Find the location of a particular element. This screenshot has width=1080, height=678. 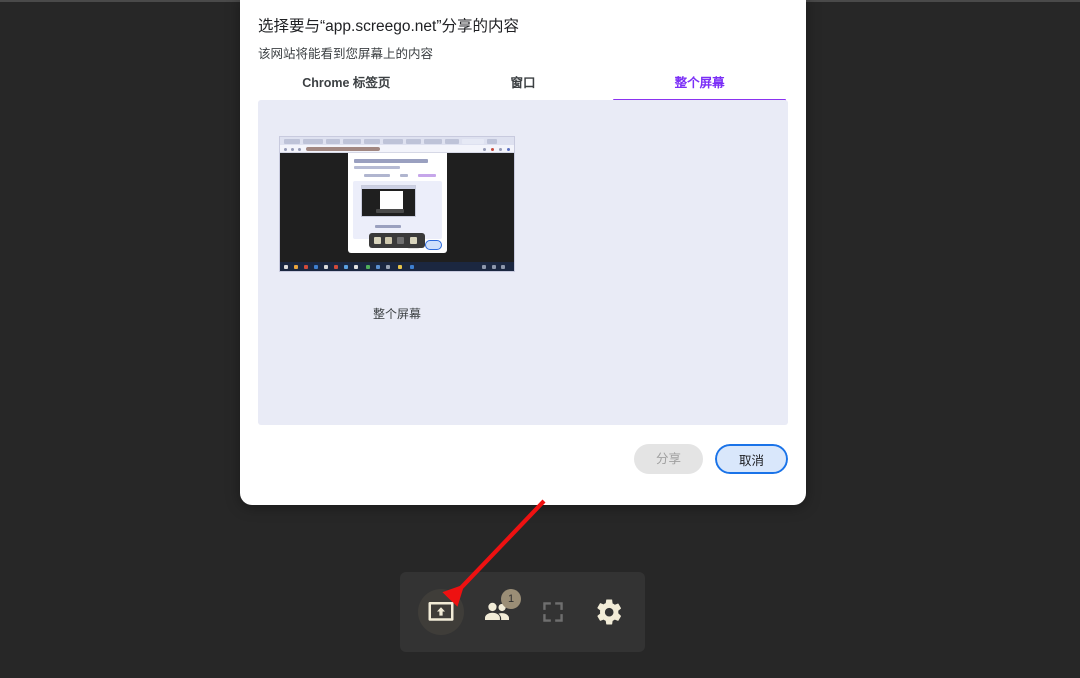

picker-tabs: Chrome 标签页 窗口 整个屏幕 is located at coordinates (523, 86).